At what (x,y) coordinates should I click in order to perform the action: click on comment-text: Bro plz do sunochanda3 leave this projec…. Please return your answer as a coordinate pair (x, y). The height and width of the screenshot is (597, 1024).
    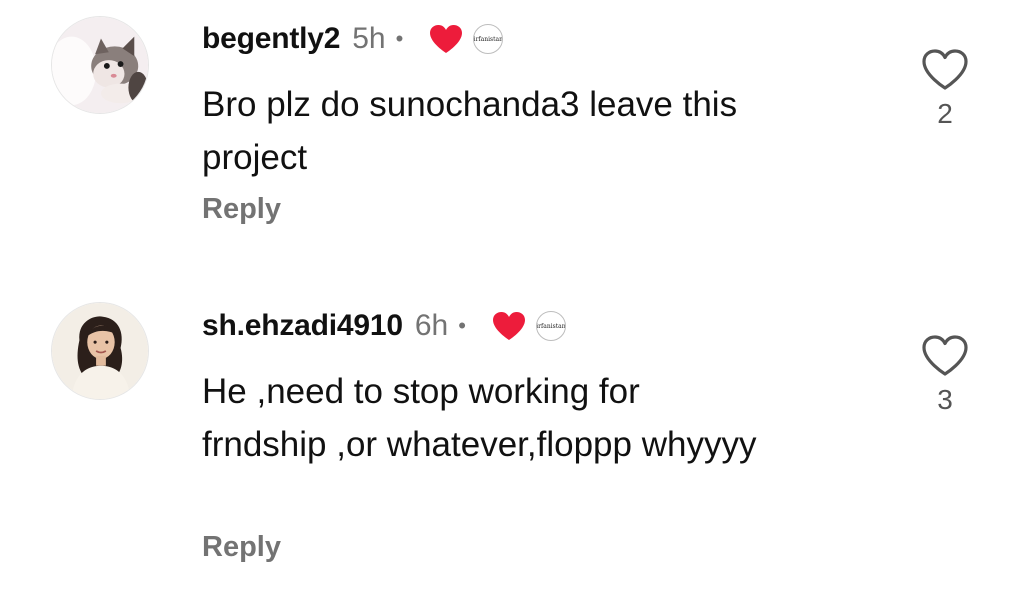
    Looking at the image, I should click on (470, 131).